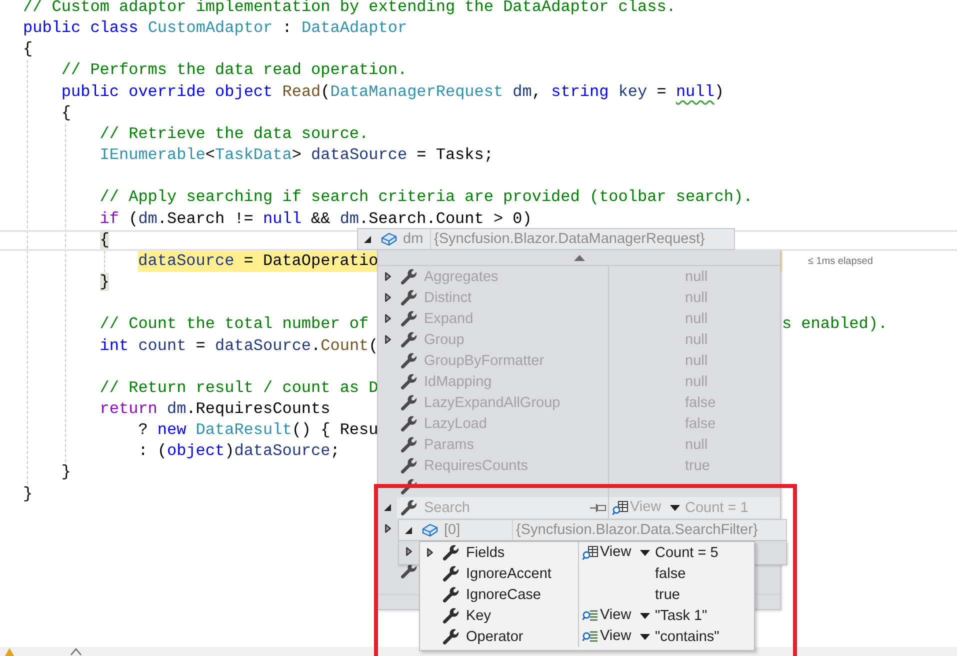 The width and height of the screenshot is (957, 656). Describe the element at coordinates (9, 652) in the screenshot. I see `warning-icon` at that location.